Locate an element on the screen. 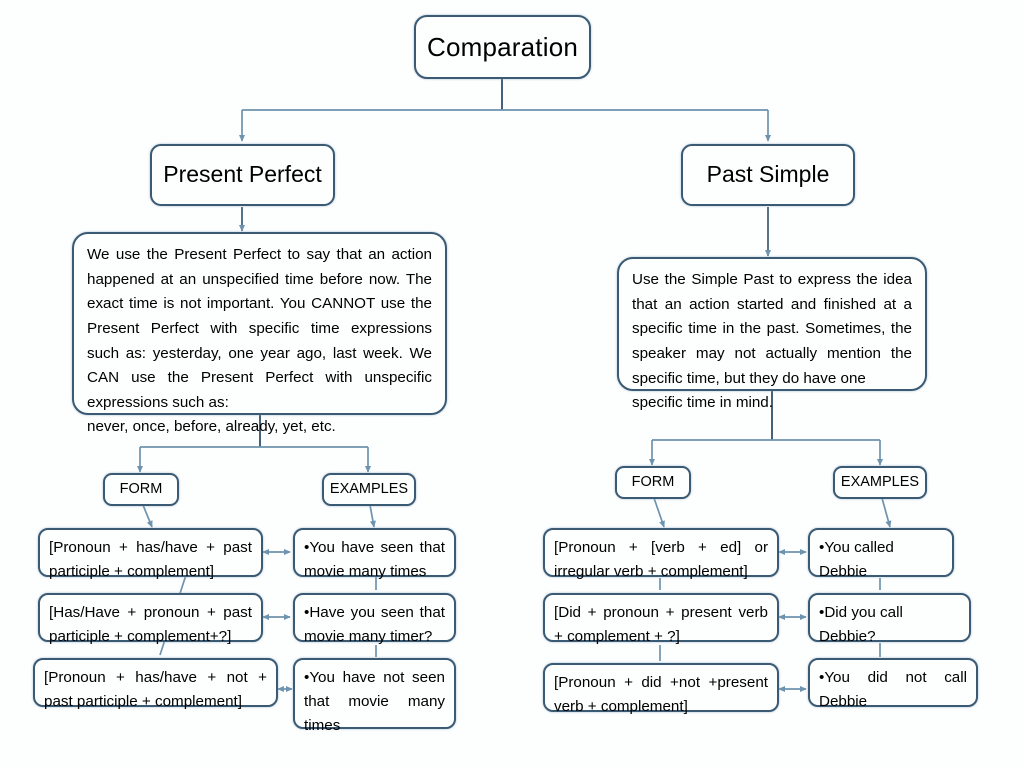  past-simple-description-last-line: specific time in mind. is located at coordinates (702, 403).